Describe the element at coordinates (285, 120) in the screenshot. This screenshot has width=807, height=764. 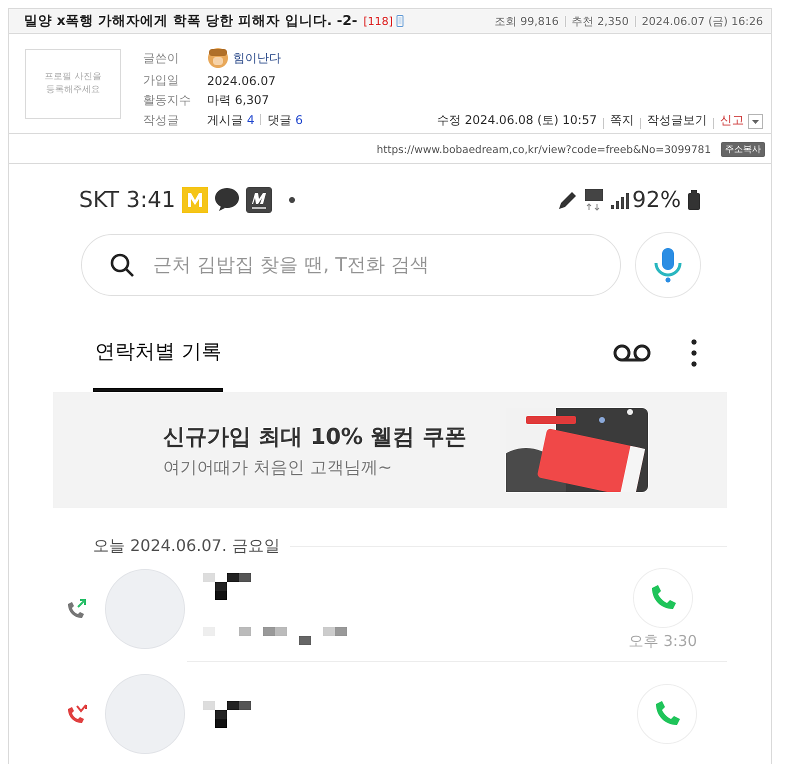
I see `post-count-link: 댓글 6` at that location.